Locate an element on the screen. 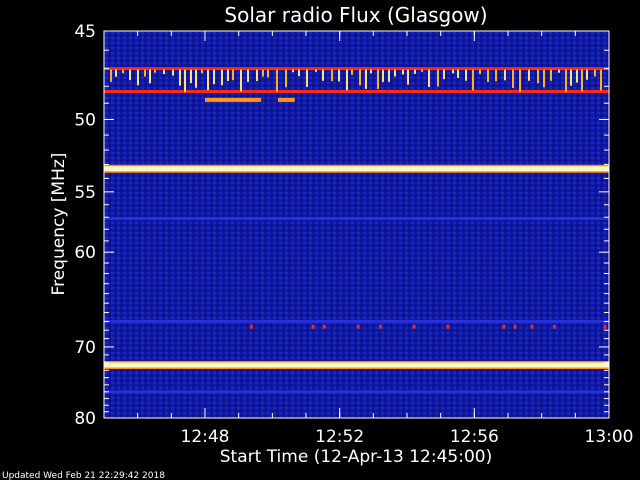 This screenshot has height=480, width=640. y-tick-label: 80 is located at coordinates (85, 419).